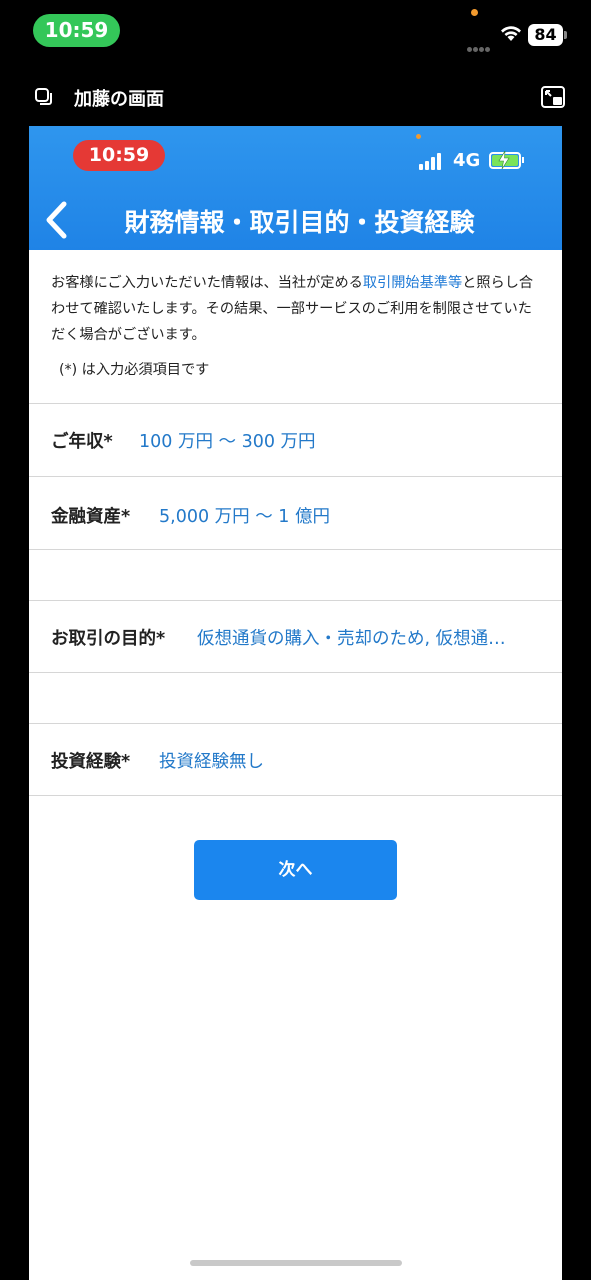 This screenshot has height=1280, width=591. Describe the element at coordinates (418, 136) in the screenshot. I see `app-privacy-dot` at that location.